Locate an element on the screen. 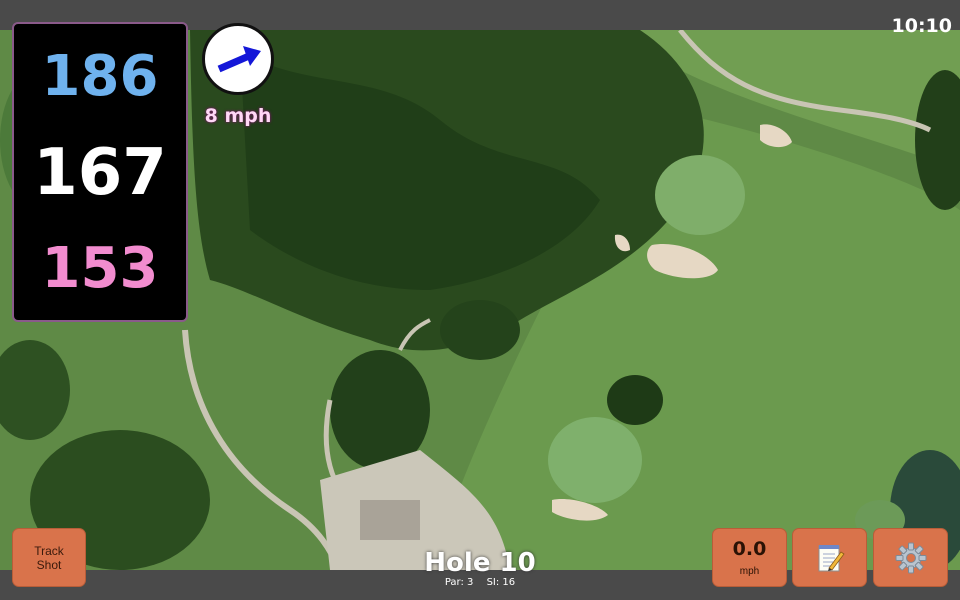 The image size is (960, 600). center-distance: 167 is located at coordinates (100, 173).